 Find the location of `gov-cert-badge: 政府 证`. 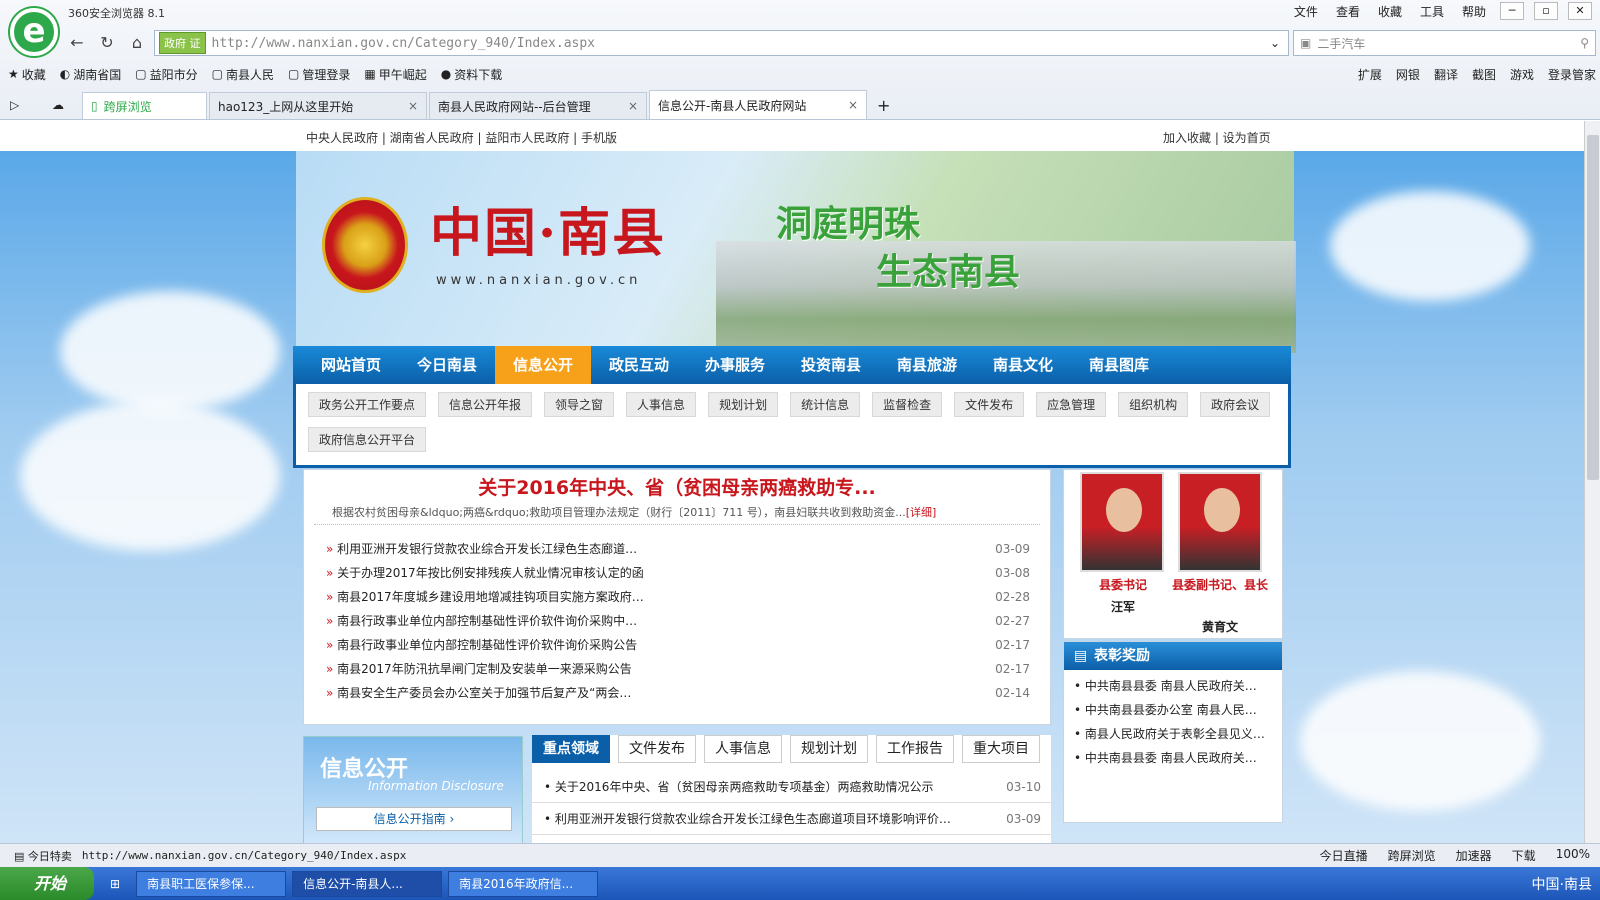

gov-cert-badge: 政府 证 is located at coordinates (182, 43).